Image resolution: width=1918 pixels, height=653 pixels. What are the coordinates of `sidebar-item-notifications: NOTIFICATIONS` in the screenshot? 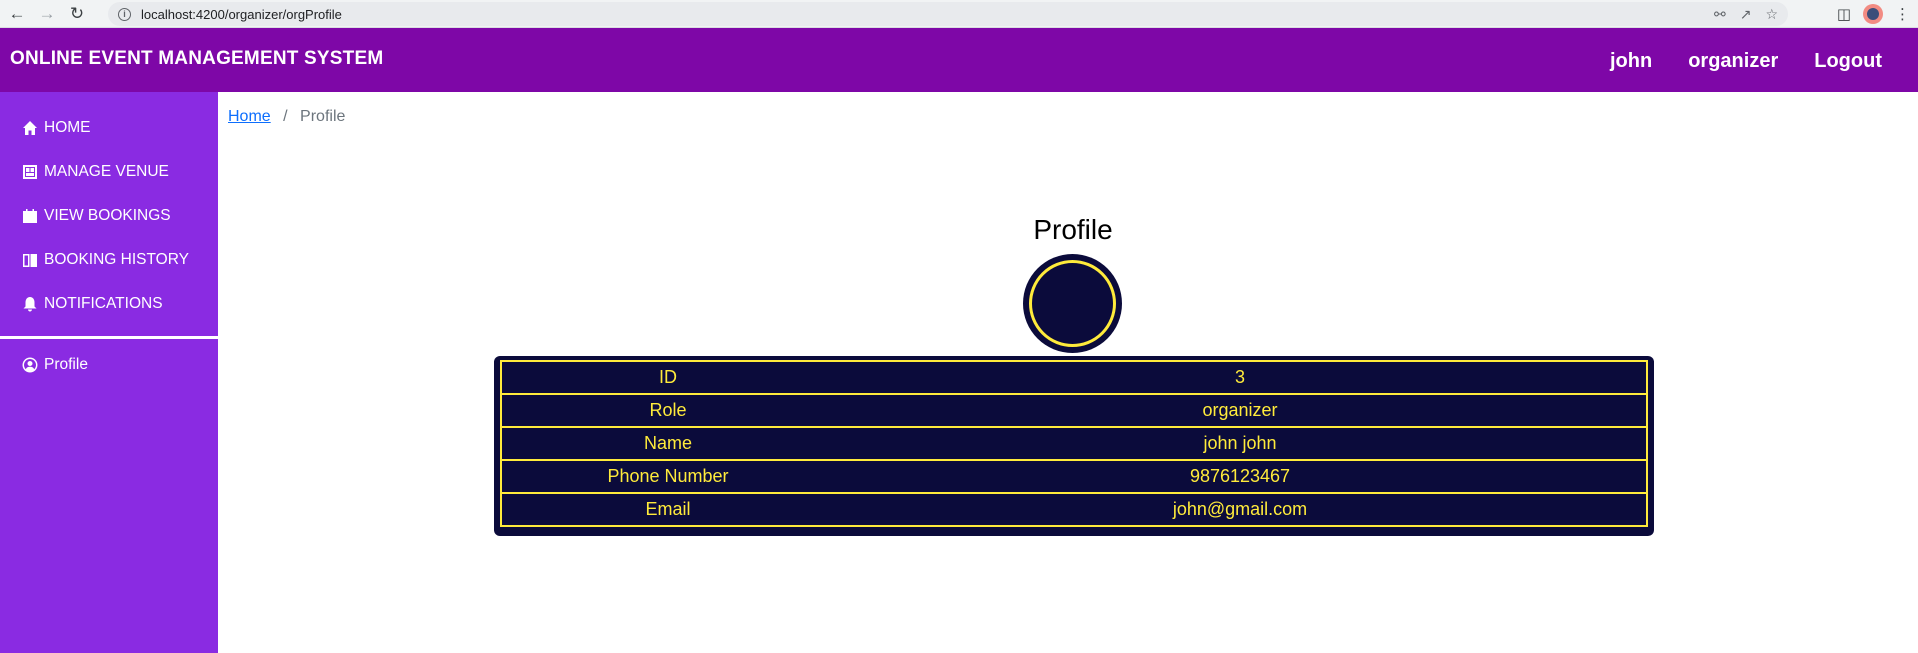 It's located at (109, 304).